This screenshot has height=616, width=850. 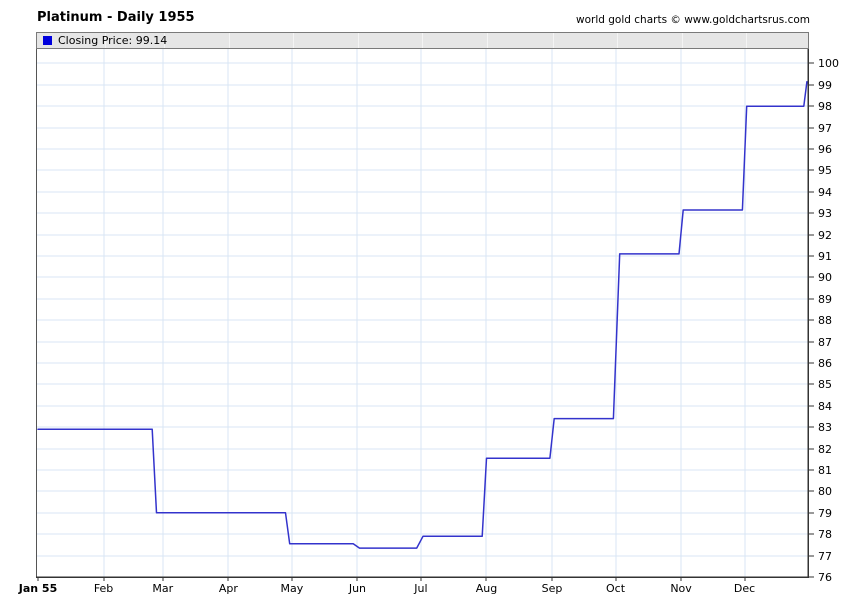 What do you see at coordinates (825, 428) in the screenshot?
I see `y-axis-label: 83` at bounding box center [825, 428].